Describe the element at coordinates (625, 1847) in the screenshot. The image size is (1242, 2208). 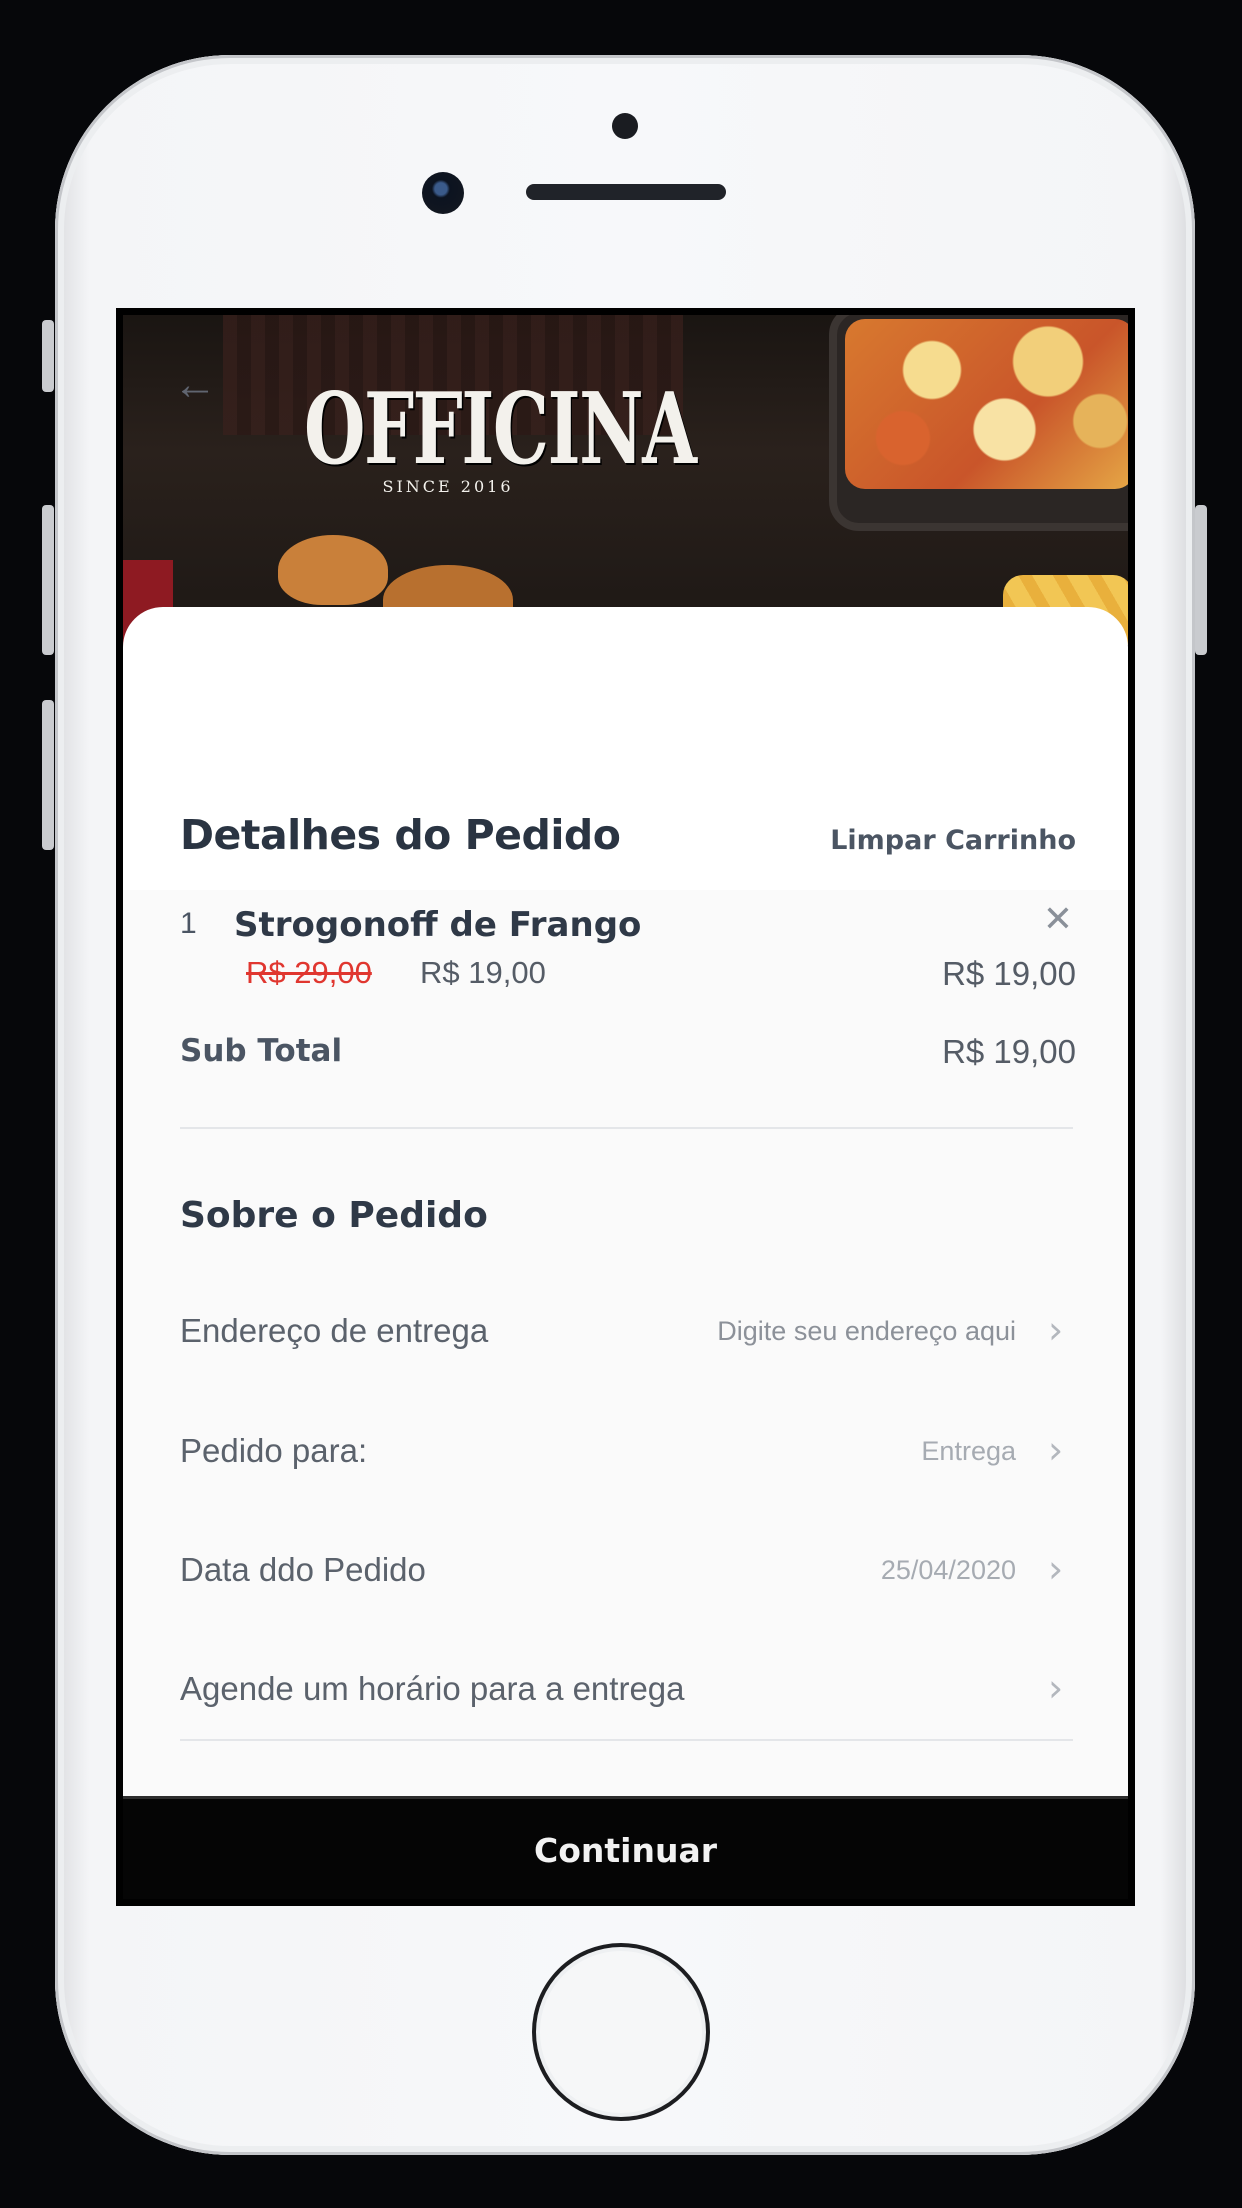
I see `continue-button: Continuar` at that location.